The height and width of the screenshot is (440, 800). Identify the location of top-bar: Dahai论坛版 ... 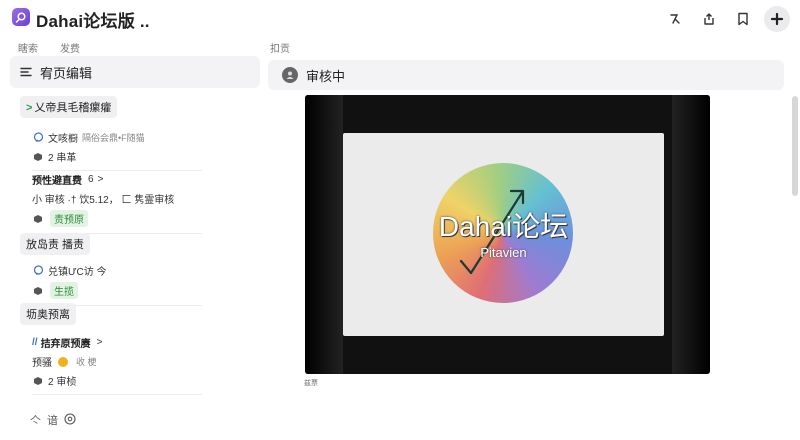
(400, 18).